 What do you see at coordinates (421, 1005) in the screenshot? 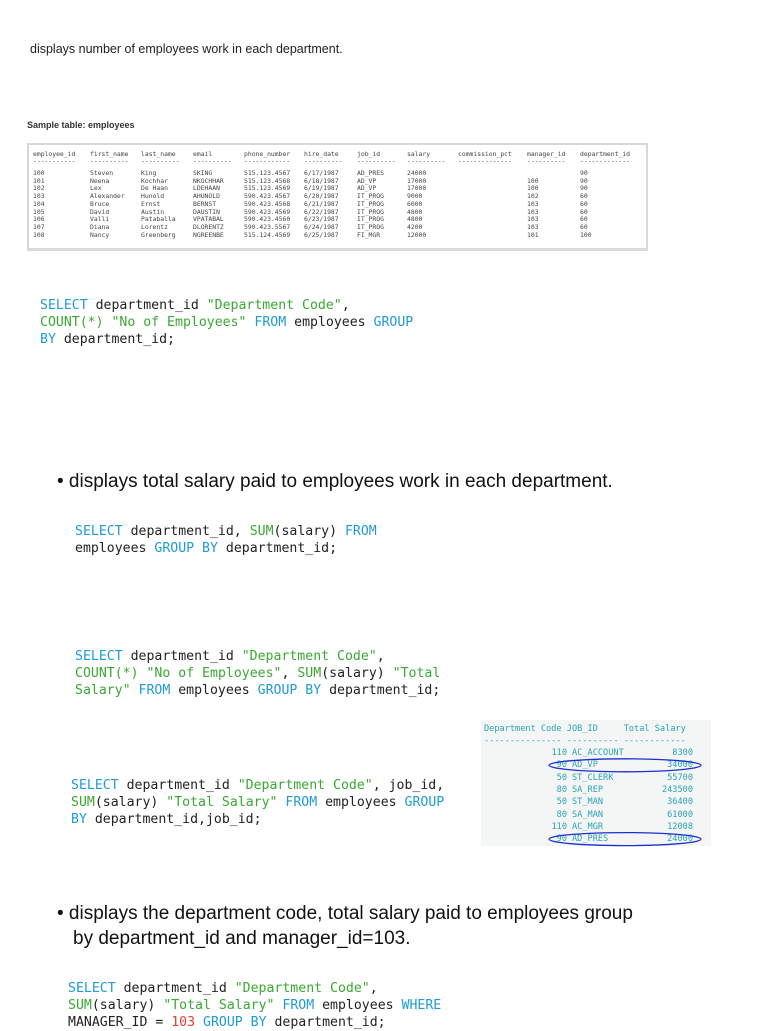
I see `sql-keyword: WHERE` at bounding box center [421, 1005].